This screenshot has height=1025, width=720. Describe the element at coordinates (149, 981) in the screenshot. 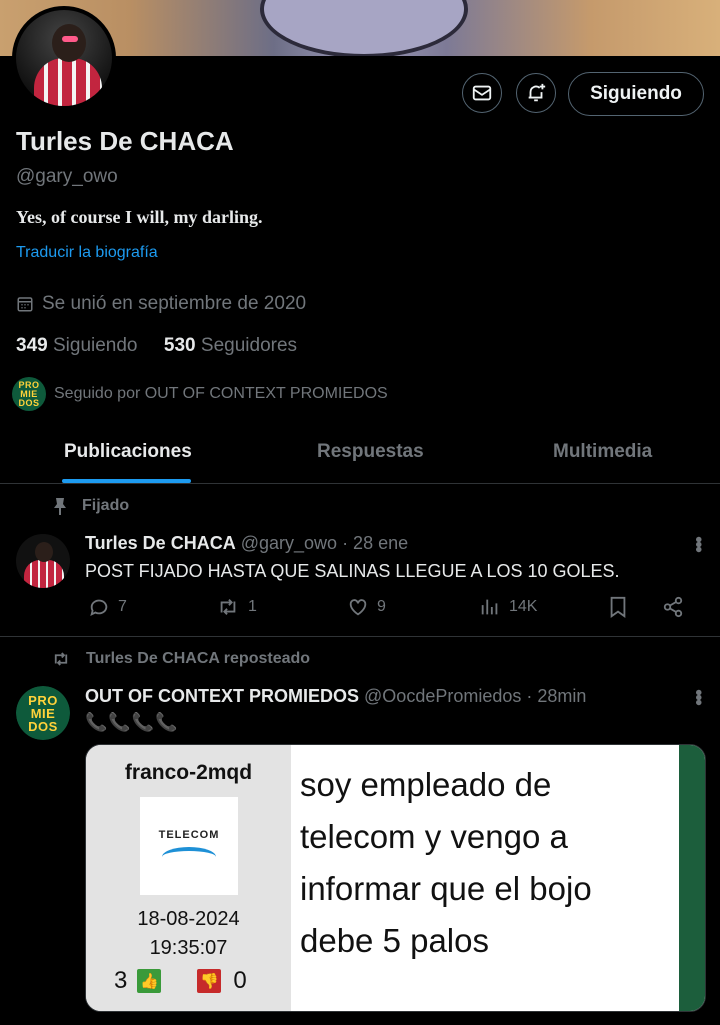

I see `thumbs-up-icon: 👍` at that location.